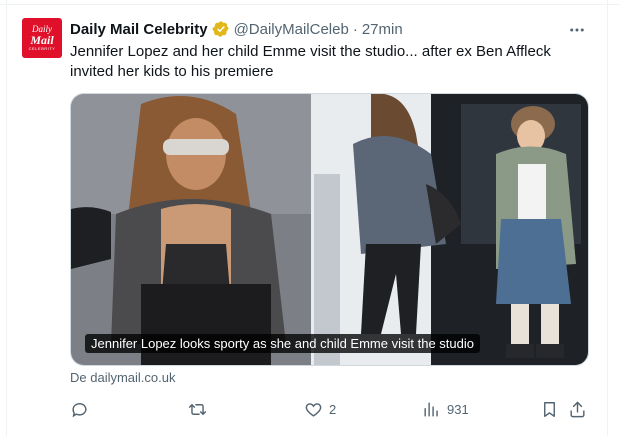 This screenshot has height=436, width=620. What do you see at coordinates (313, 409) in the screenshot?
I see `like-icon` at bounding box center [313, 409].